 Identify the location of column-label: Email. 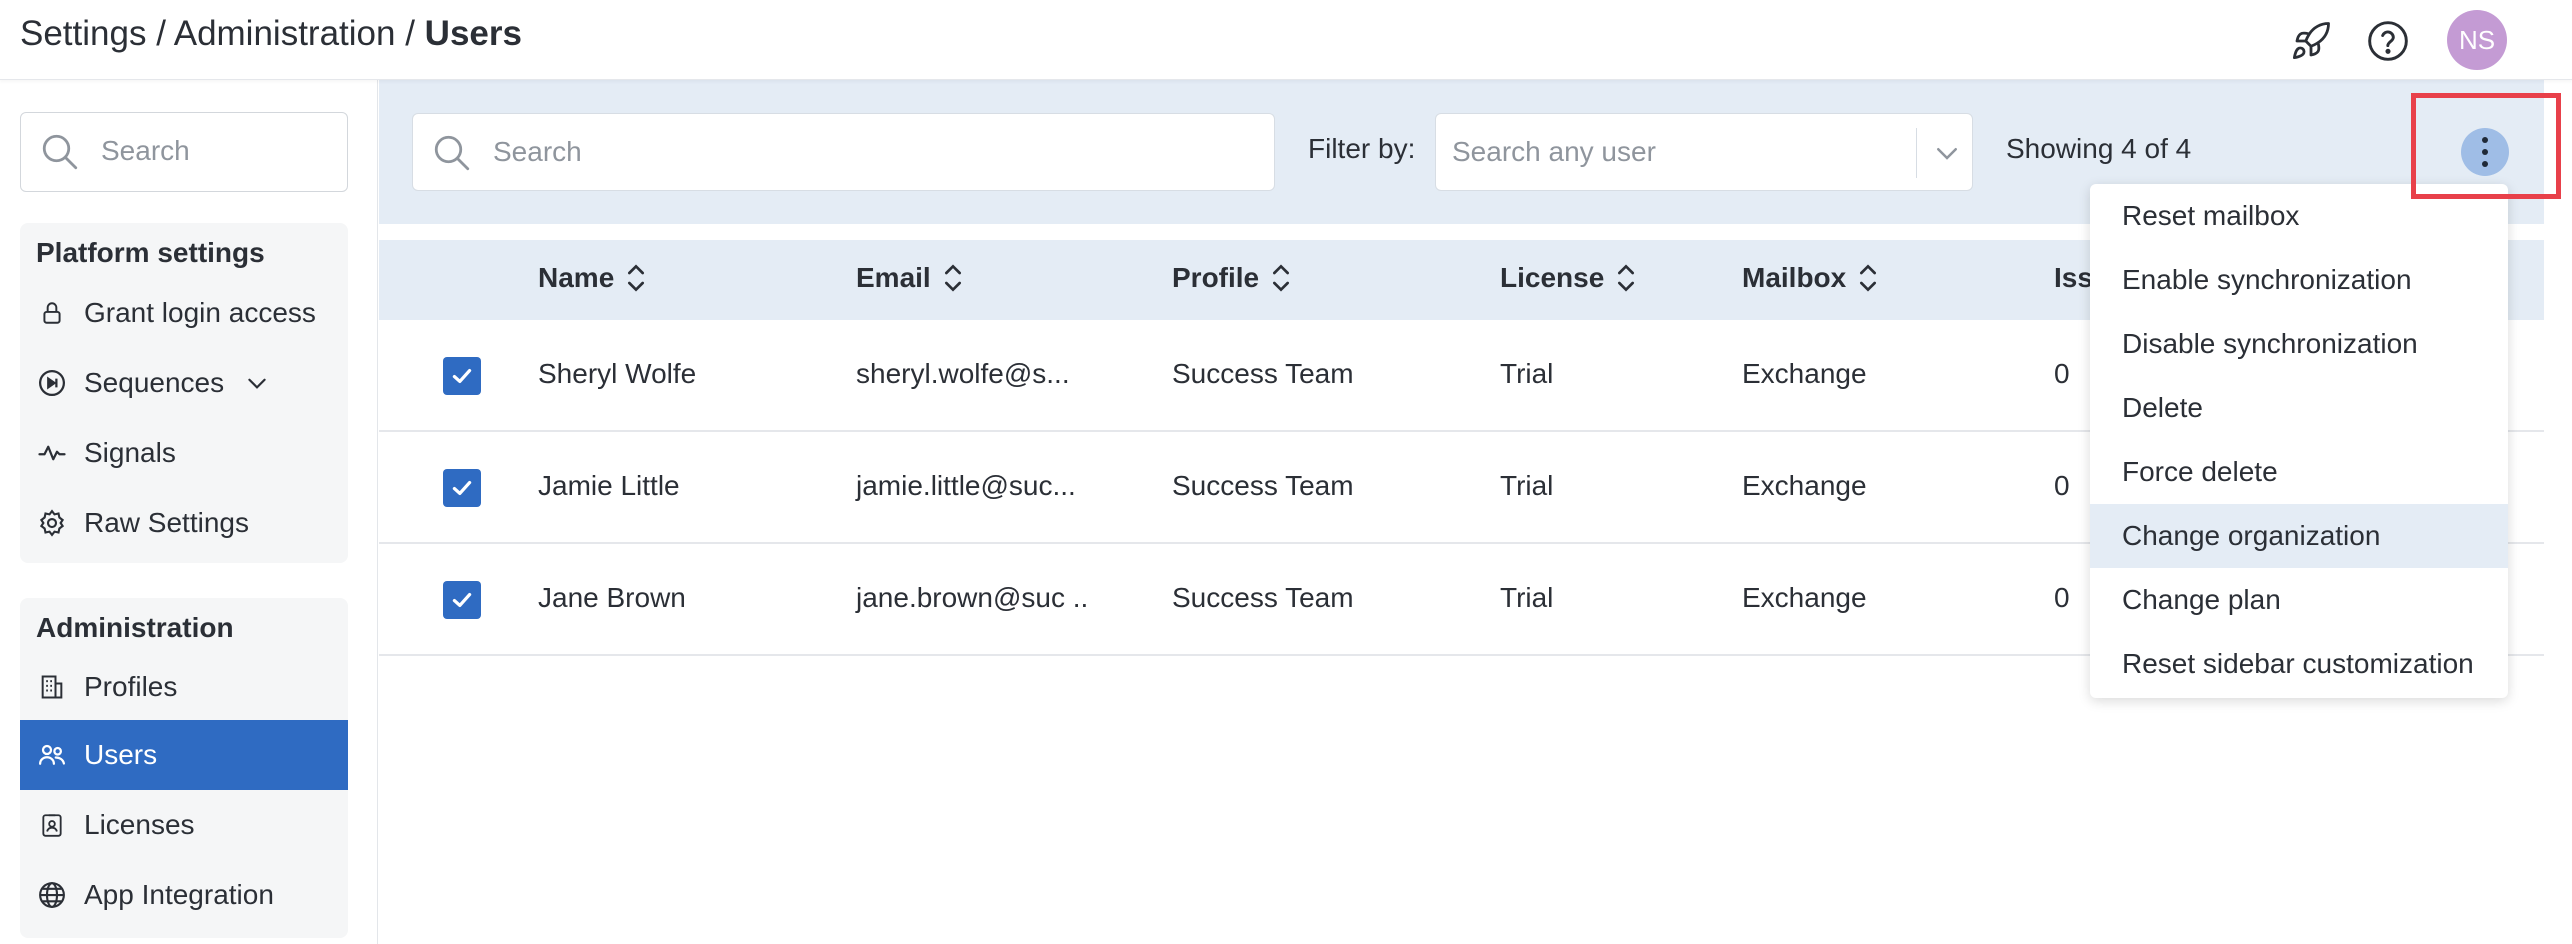
(893, 277).